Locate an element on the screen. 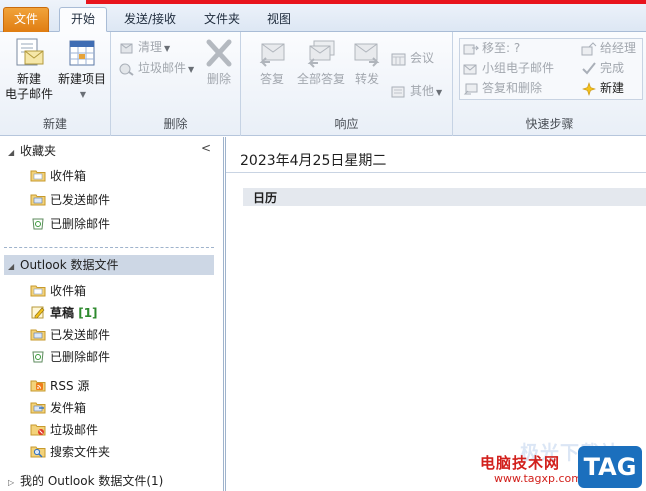  favorites-header-label: 收藏夹 is located at coordinates (38, 151).